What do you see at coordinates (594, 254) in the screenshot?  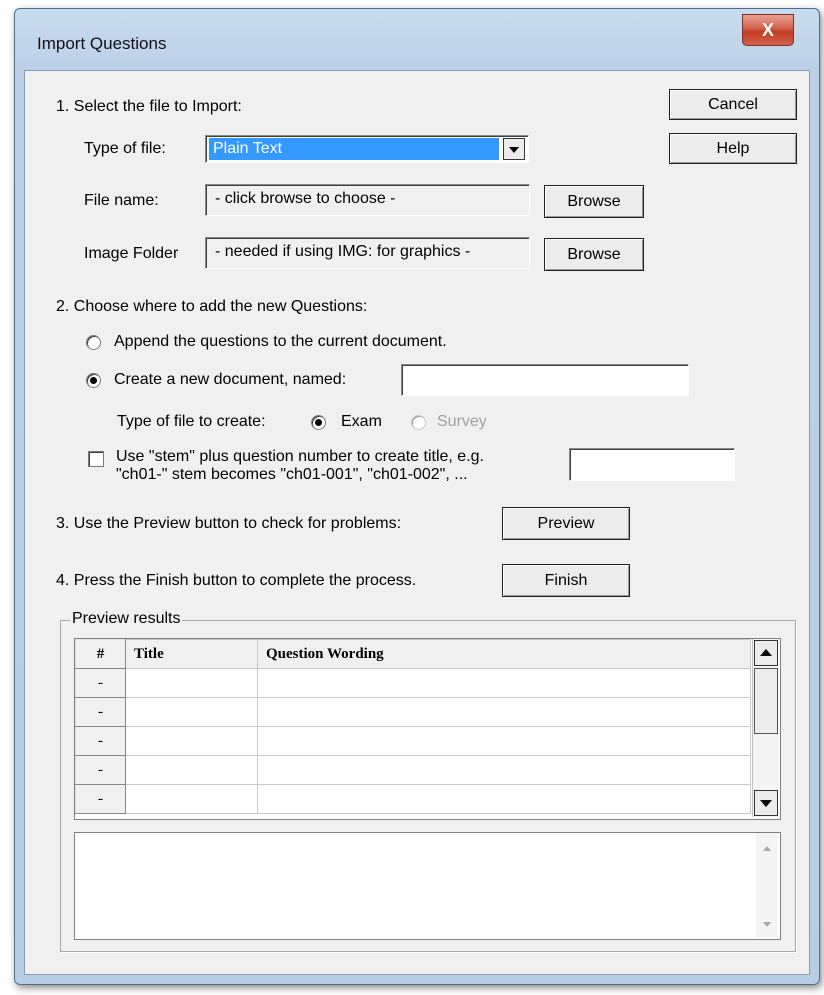 I see `browse-image-button: Browse` at bounding box center [594, 254].